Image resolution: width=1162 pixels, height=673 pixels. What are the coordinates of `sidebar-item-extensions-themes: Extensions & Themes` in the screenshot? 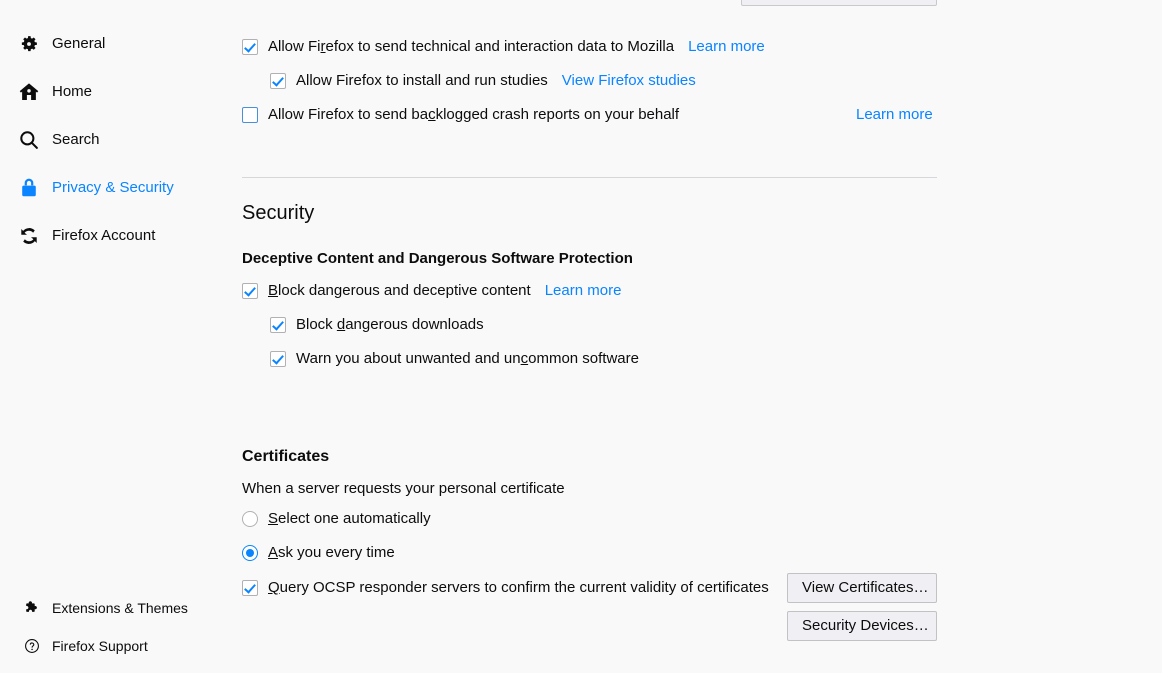 It's located at (112, 608).